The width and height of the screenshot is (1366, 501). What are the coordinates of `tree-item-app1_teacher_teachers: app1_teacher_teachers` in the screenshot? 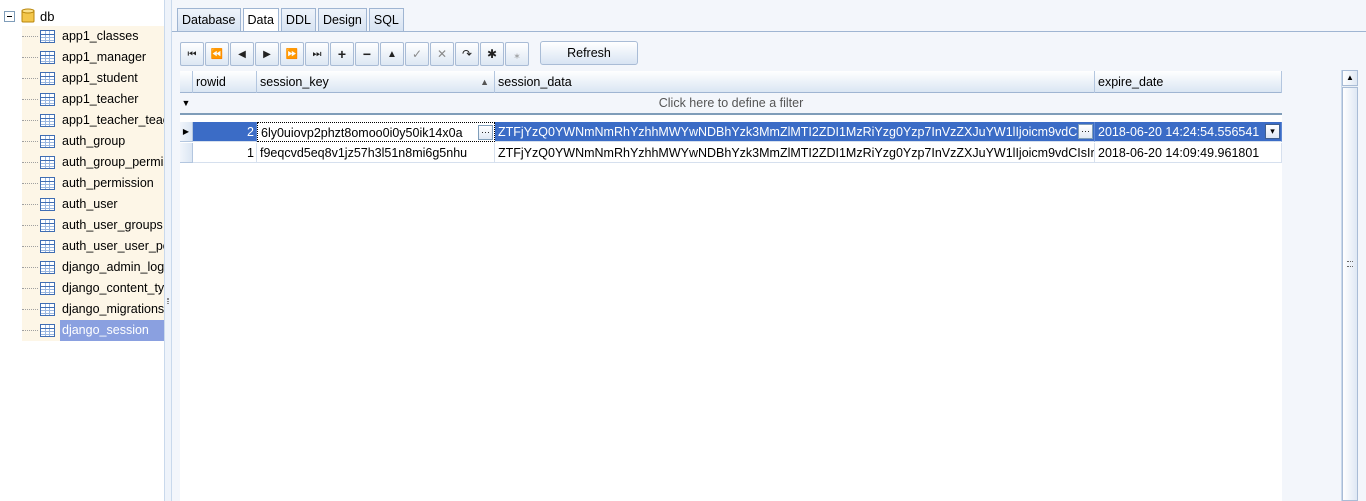 It's located at (93, 120).